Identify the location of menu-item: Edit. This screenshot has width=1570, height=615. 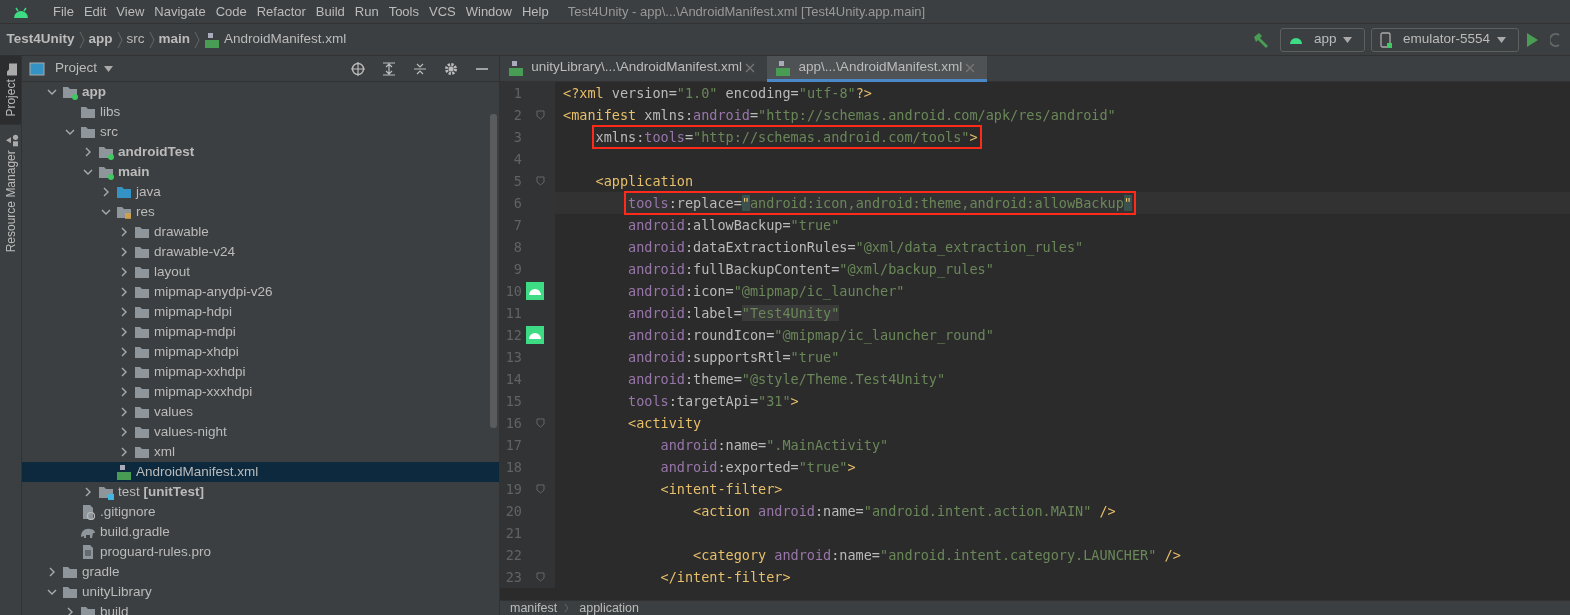
(95, 11).